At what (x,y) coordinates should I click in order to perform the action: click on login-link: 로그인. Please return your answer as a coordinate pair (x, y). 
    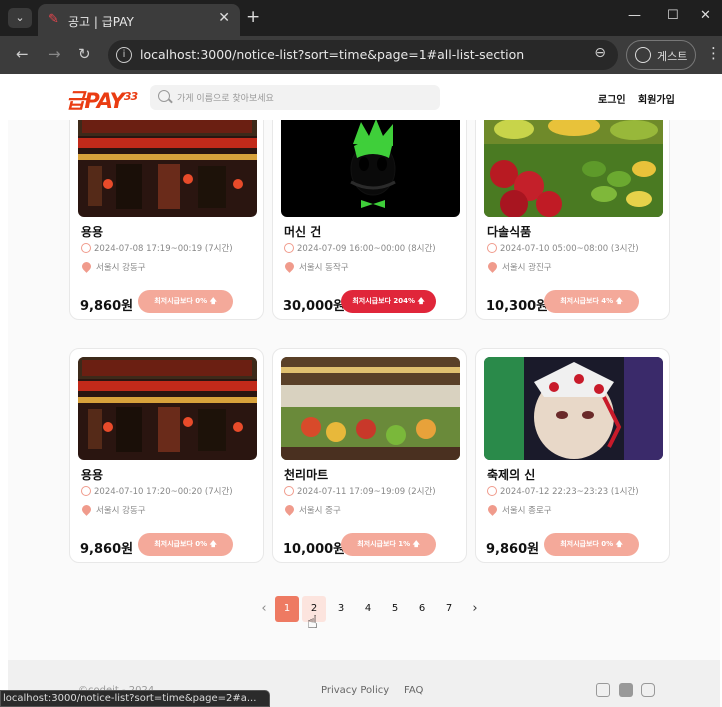
    Looking at the image, I should click on (612, 98).